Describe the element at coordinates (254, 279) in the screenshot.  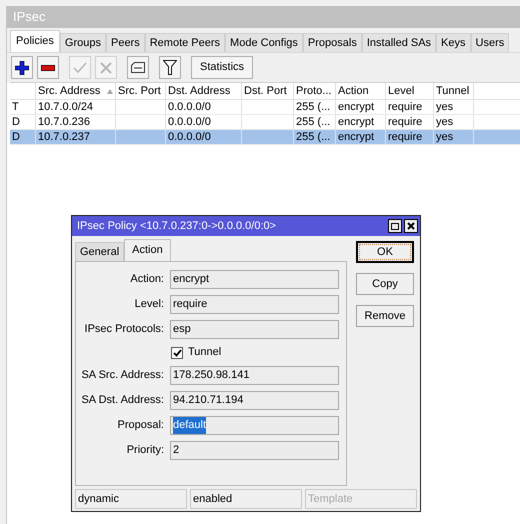
I see `input-field: encrypt` at that location.